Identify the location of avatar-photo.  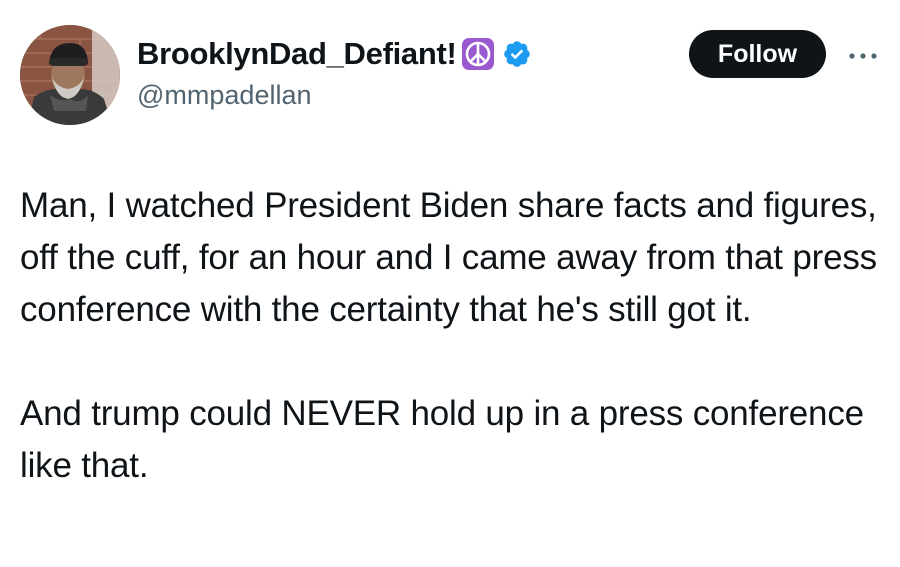
(70, 75).